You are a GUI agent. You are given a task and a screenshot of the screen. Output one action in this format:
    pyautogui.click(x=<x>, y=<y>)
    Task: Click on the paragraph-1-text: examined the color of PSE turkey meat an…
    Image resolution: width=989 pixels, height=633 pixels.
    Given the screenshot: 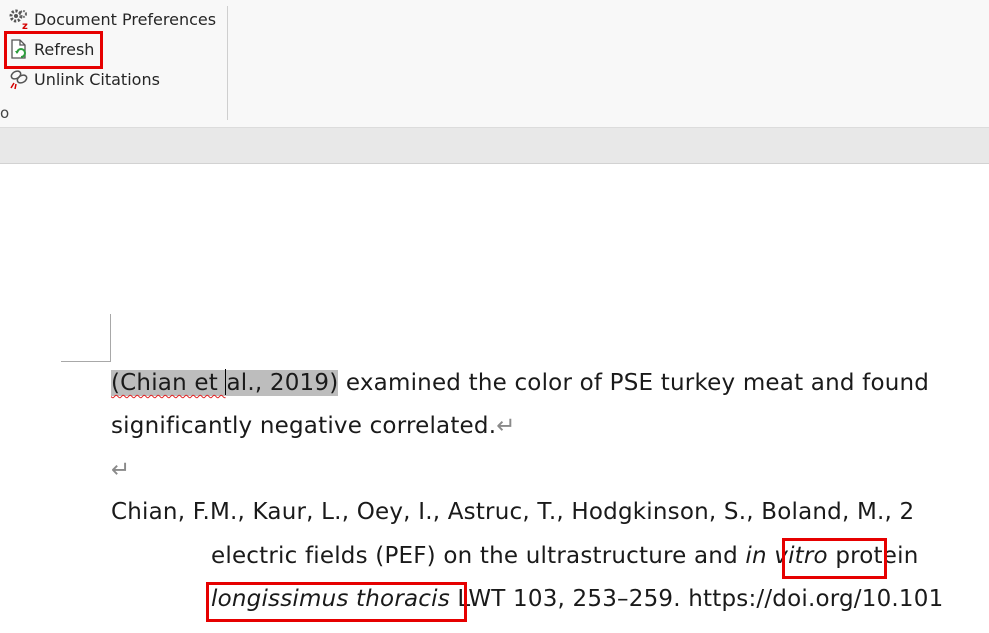 What is the action you would take?
    pyautogui.click(x=634, y=383)
    